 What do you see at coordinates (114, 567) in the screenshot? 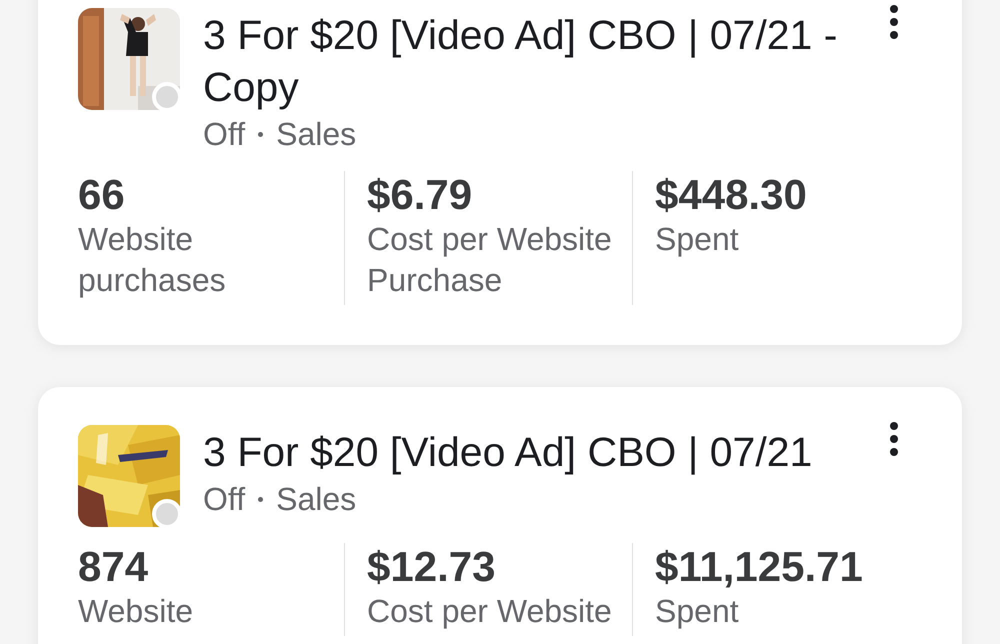
I see `metric-value: 874` at bounding box center [114, 567].